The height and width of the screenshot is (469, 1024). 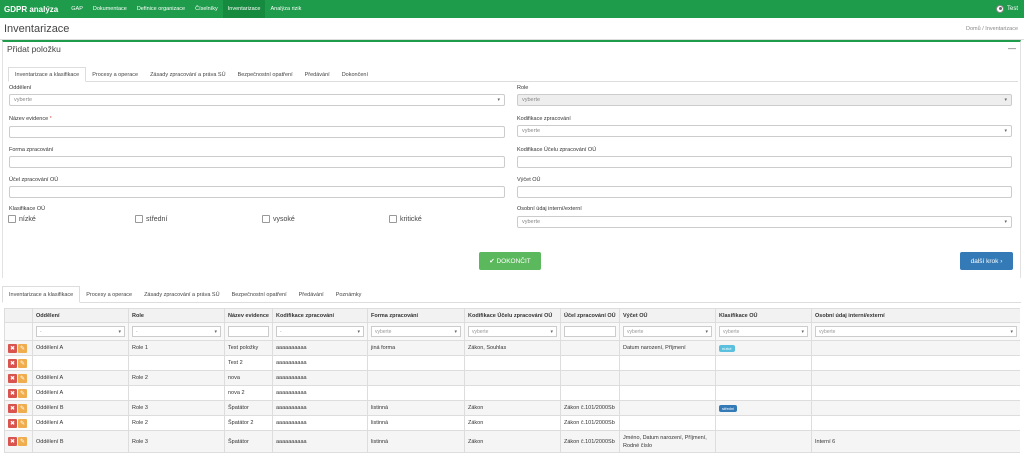 What do you see at coordinates (176, 315) in the screenshot?
I see `column-header-role: Role` at bounding box center [176, 315].